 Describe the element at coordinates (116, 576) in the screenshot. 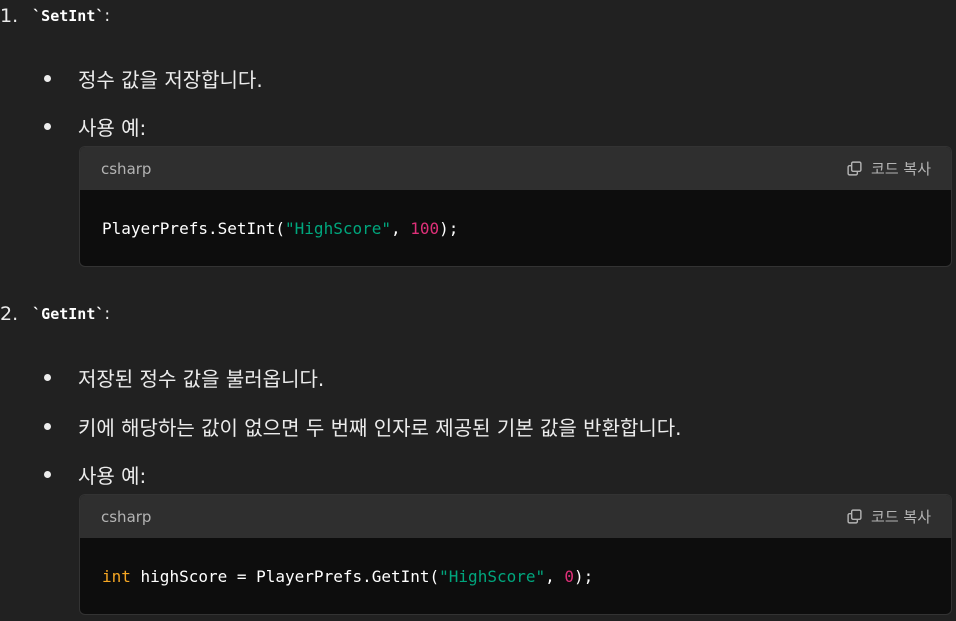

I see `code-keyword: int` at that location.